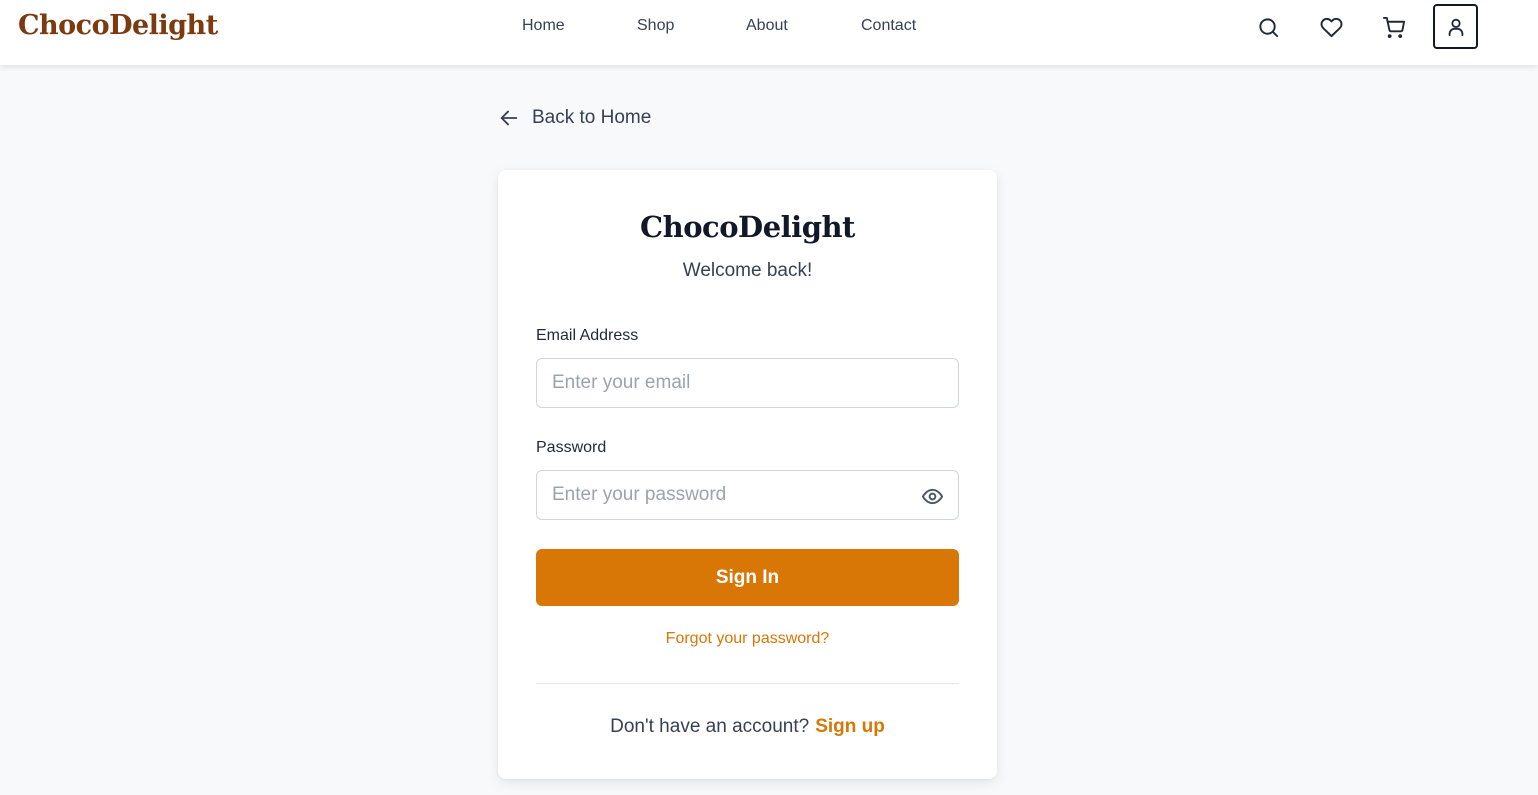 The width and height of the screenshot is (1538, 795). I want to click on arrow-left-icon, so click(509, 118).